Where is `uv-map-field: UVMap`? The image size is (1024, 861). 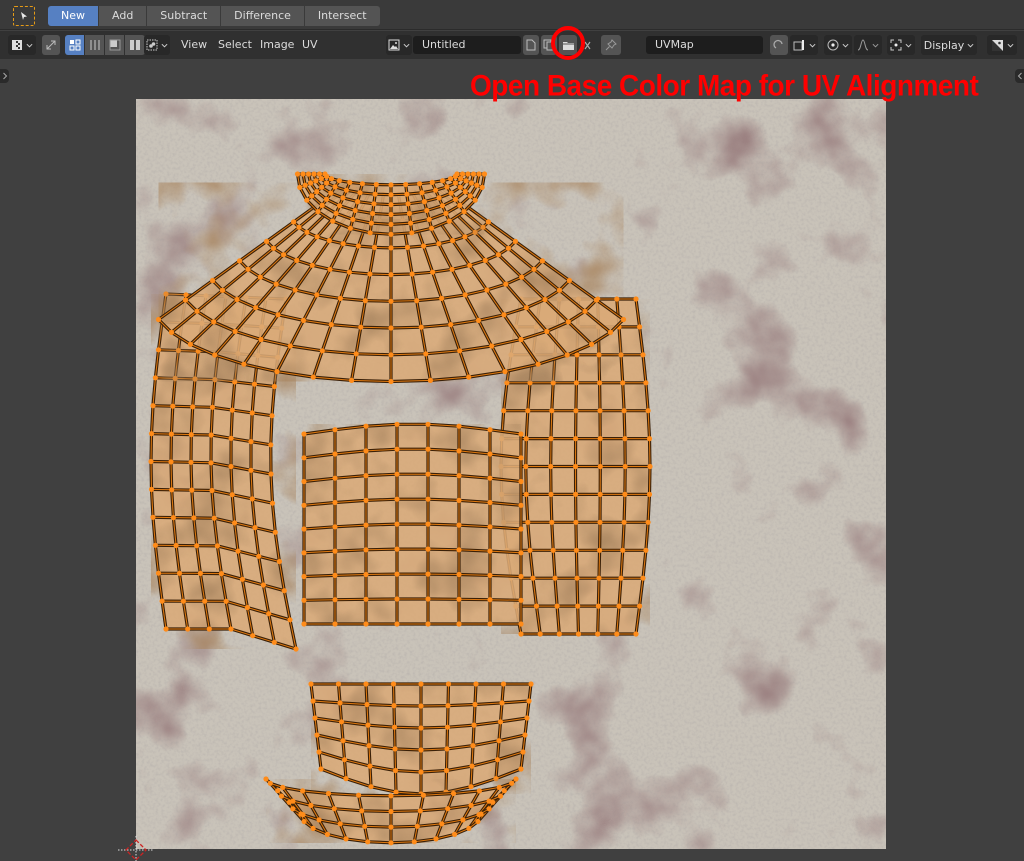 uv-map-field: UVMap is located at coordinates (704, 45).